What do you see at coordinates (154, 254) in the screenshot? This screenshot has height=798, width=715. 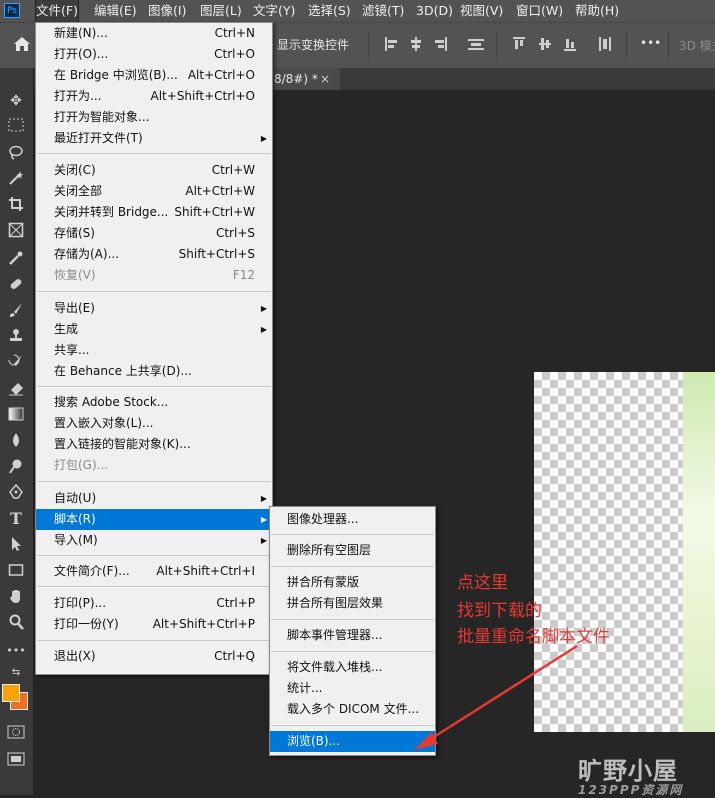 I see `menu-item-save-as: 存储为(A)... Shift+Ctrl+S` at bounding box center [154, 254].